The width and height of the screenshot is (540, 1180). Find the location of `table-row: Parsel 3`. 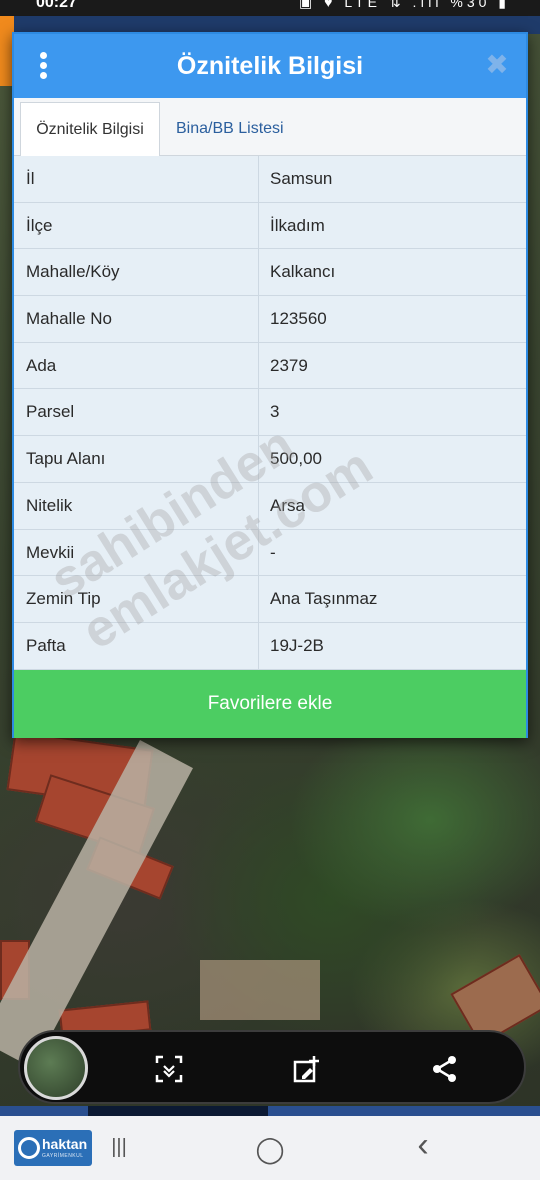

table-row: Parsel 3 is located at coordinates (270, 413).